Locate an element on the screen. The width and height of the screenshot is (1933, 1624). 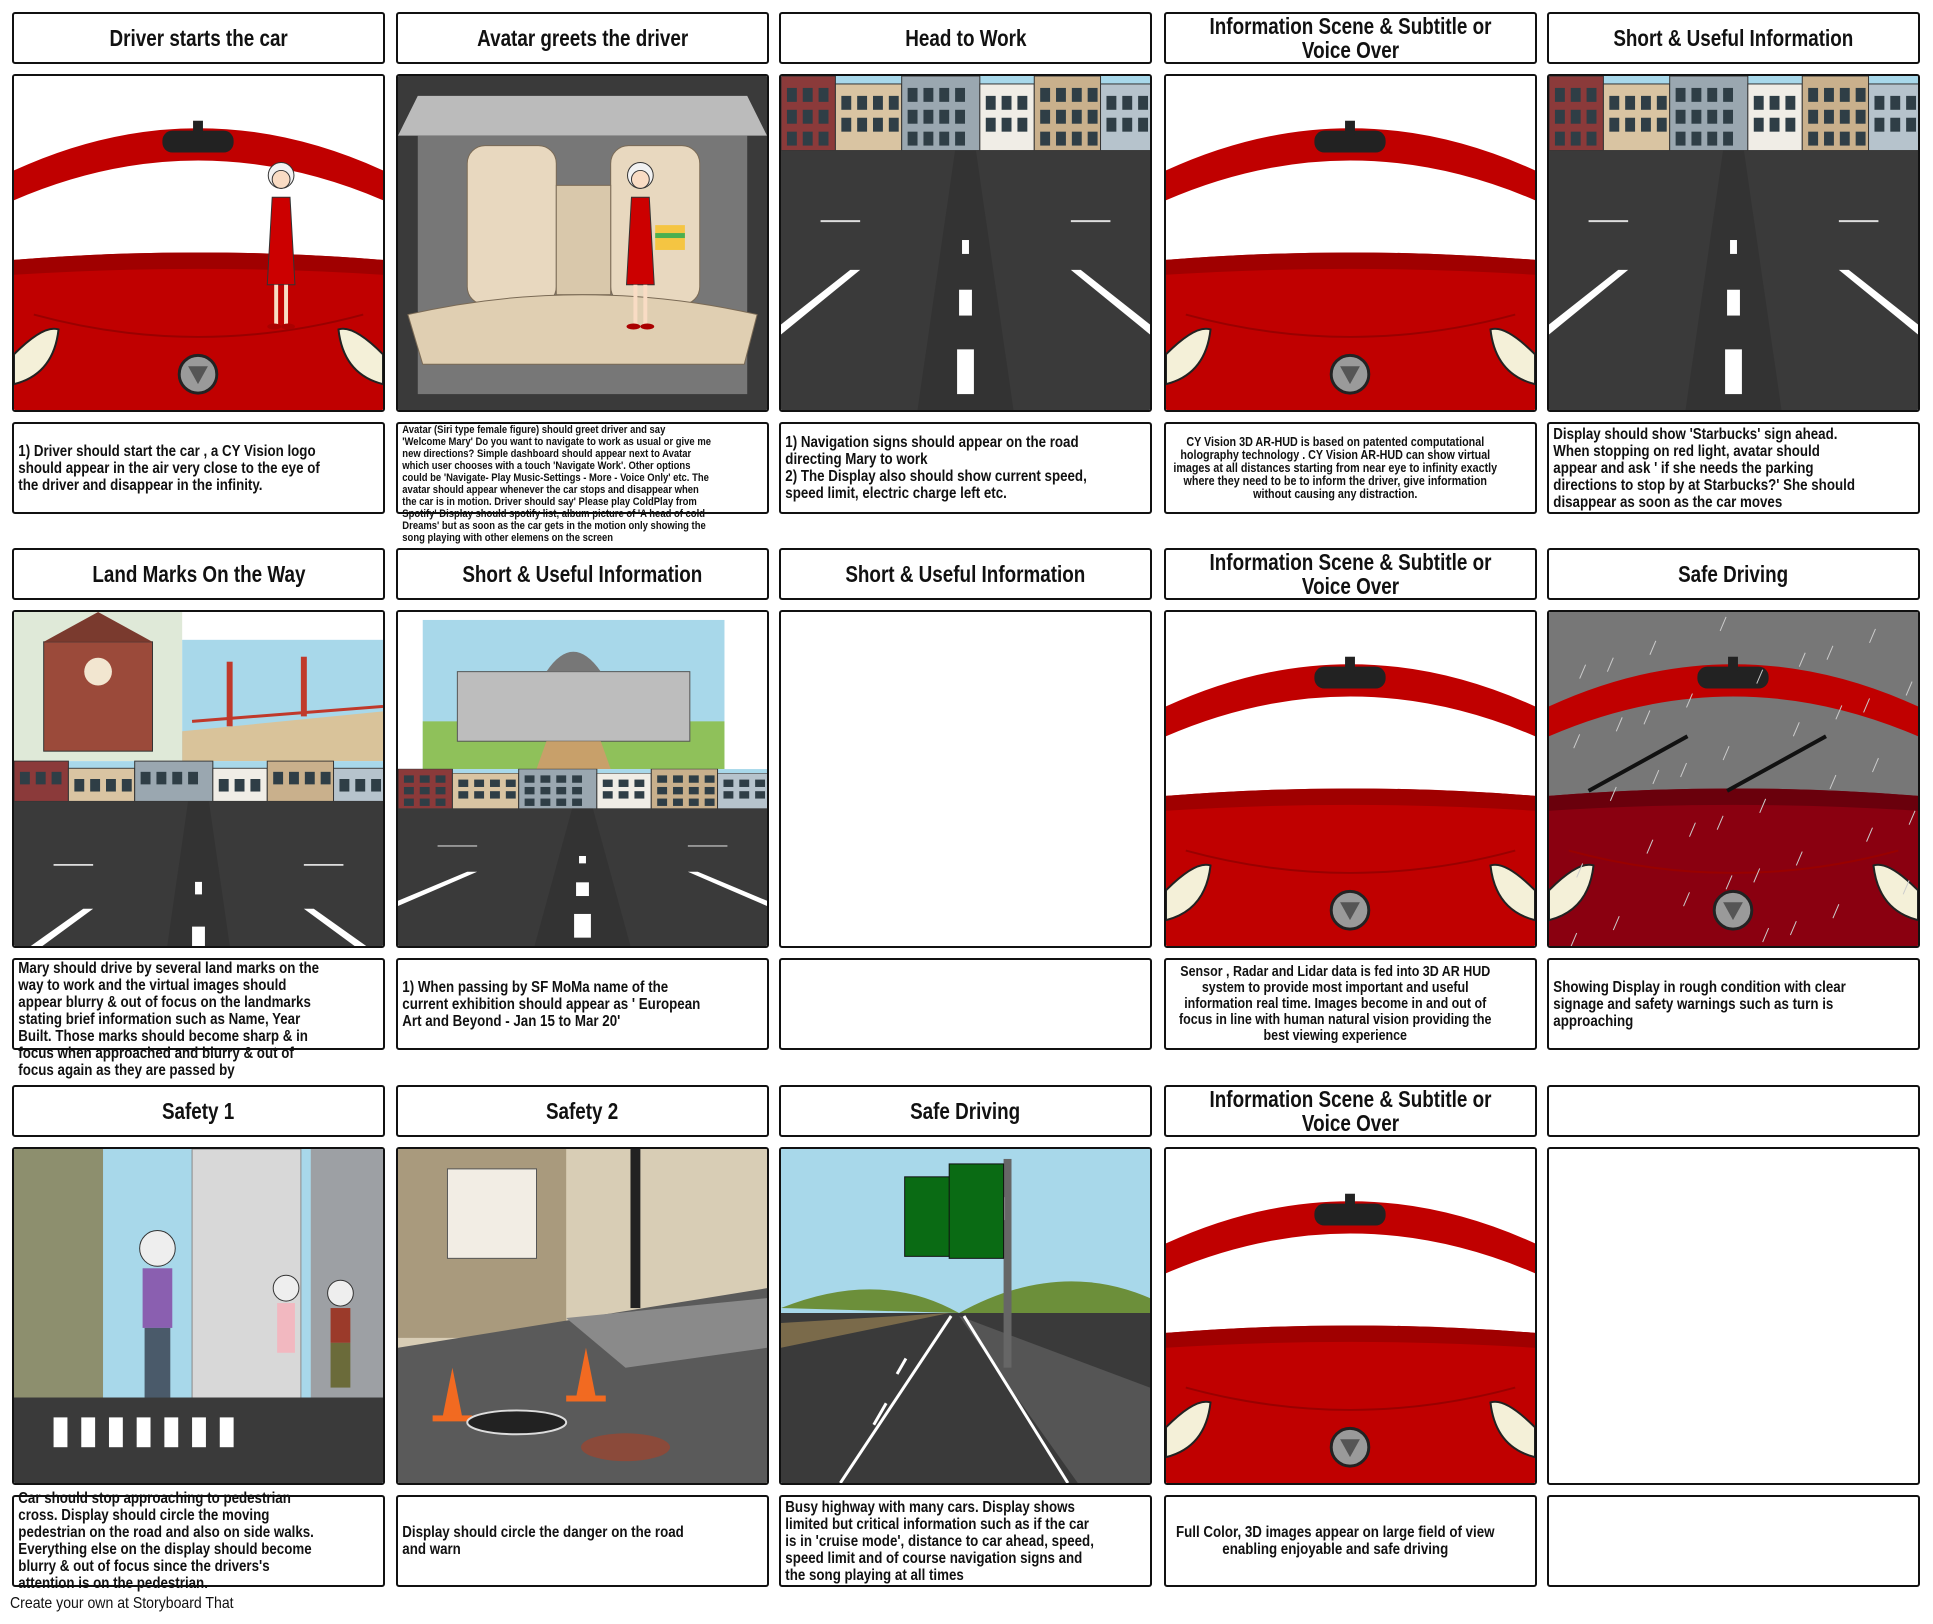
scene-car-rain is located at coordinates (1733, 779).